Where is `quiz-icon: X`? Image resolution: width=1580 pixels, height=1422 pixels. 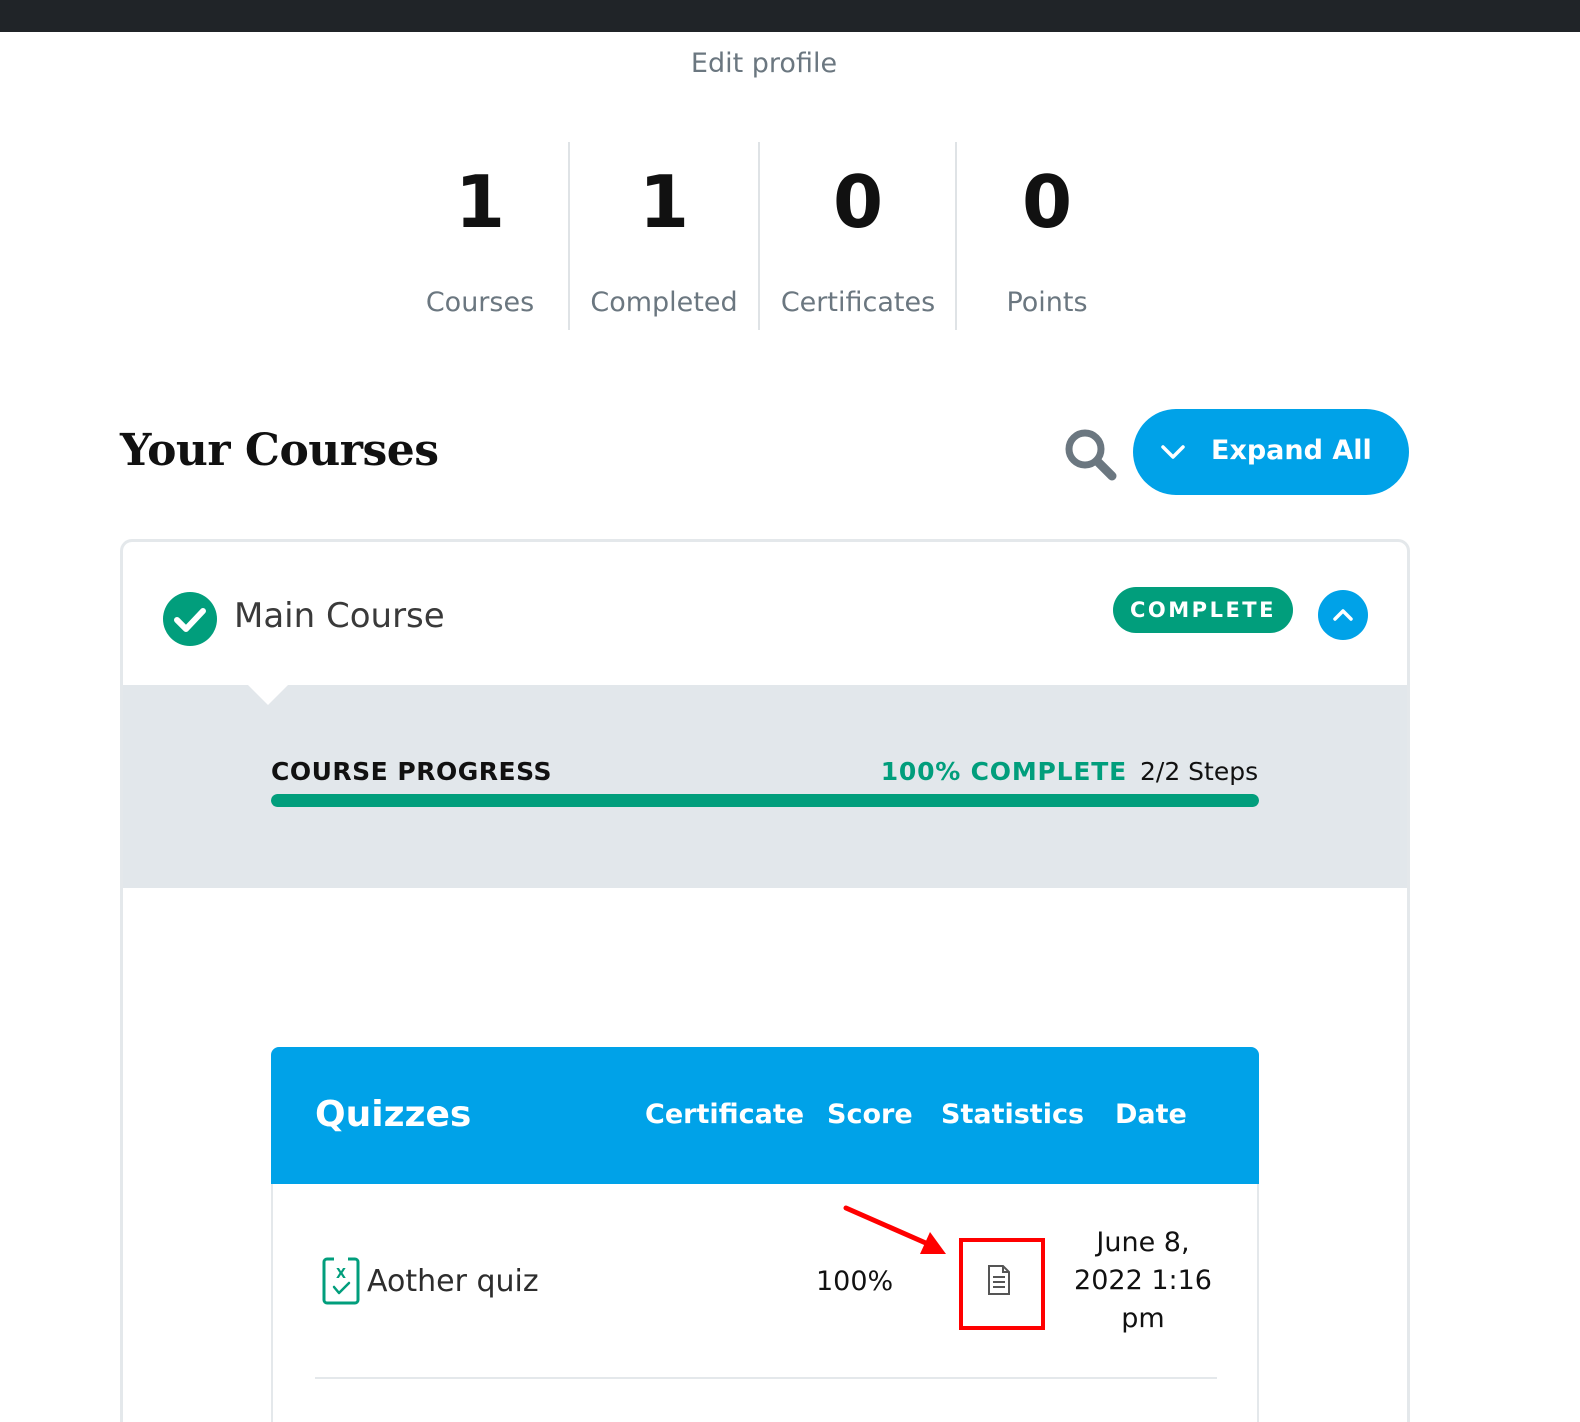
quiz-icon: X is located at coordinates (341, 1281).